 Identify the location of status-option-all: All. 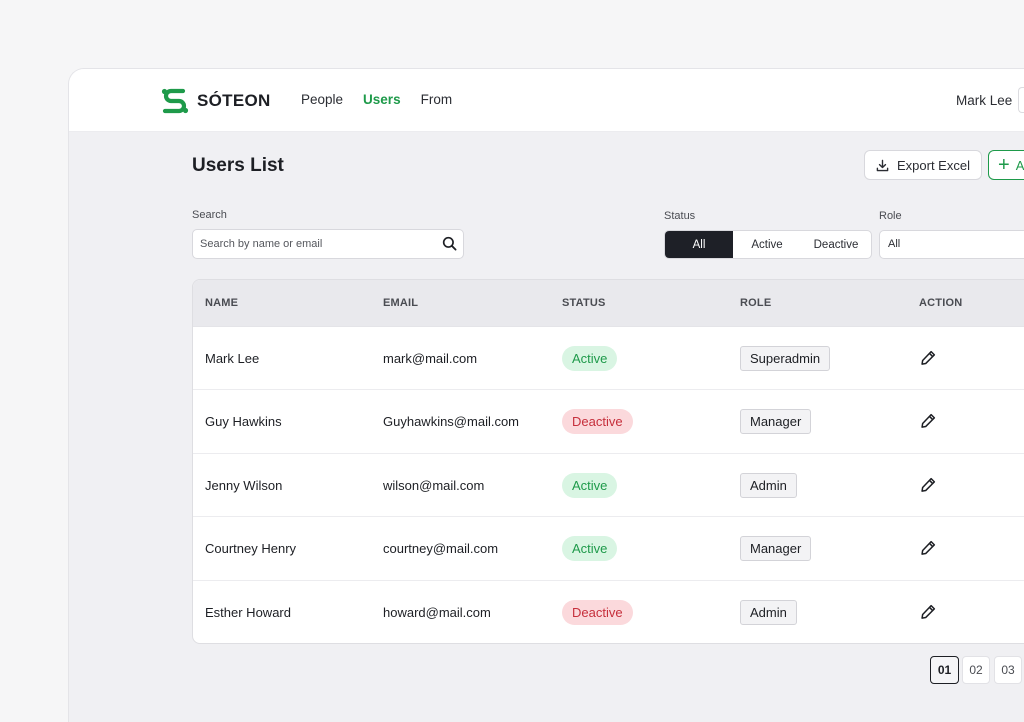
(699, 244).